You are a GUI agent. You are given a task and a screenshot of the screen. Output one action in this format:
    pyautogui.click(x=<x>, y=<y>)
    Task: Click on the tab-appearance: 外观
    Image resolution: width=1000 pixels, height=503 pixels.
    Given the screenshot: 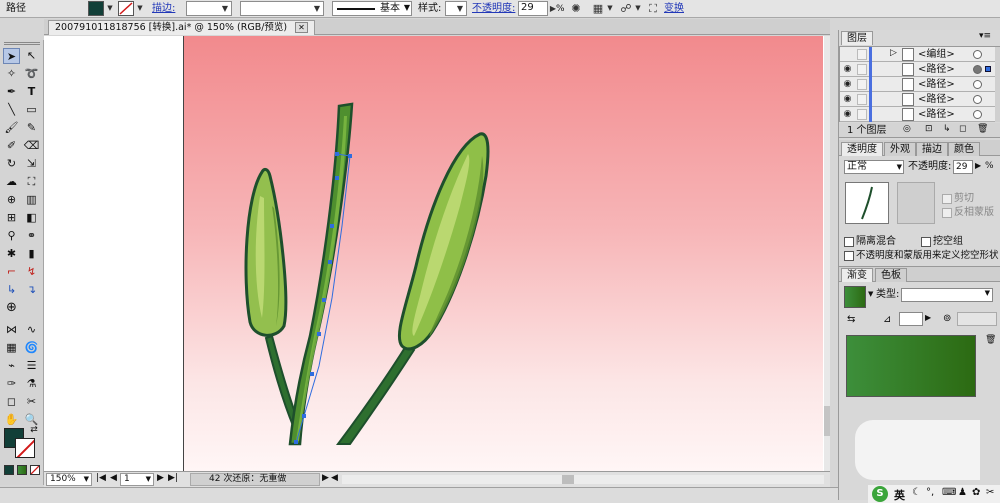 What is the action you would take?
    pyautogui.click(x=900, y=149)
    